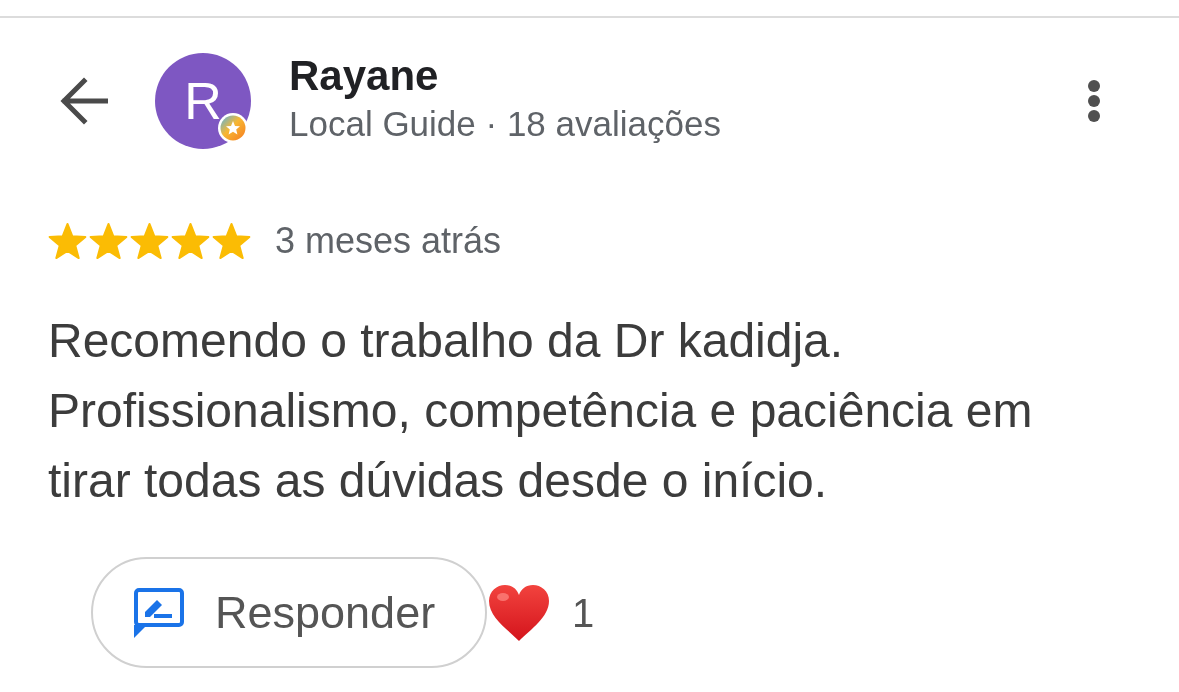  What do you see at coordinates (1094, 101) in the screenshot?
I see `vertical-dots-menu-icon` at bounding box center [1094, 101].